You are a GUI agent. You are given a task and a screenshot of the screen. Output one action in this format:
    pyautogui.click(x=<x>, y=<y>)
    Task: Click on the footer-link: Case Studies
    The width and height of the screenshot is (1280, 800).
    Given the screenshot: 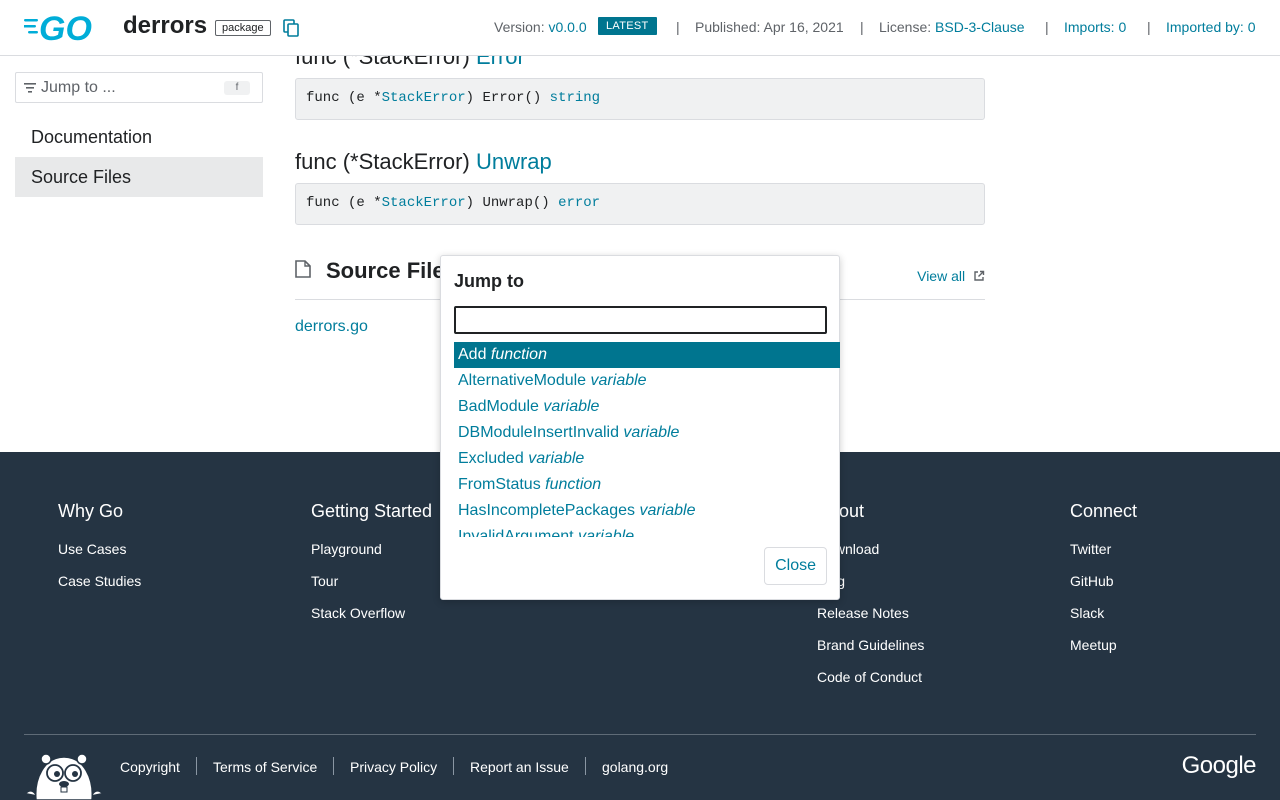 What is the action you would take?
    pyautogui.click(x=99, y=581)
    